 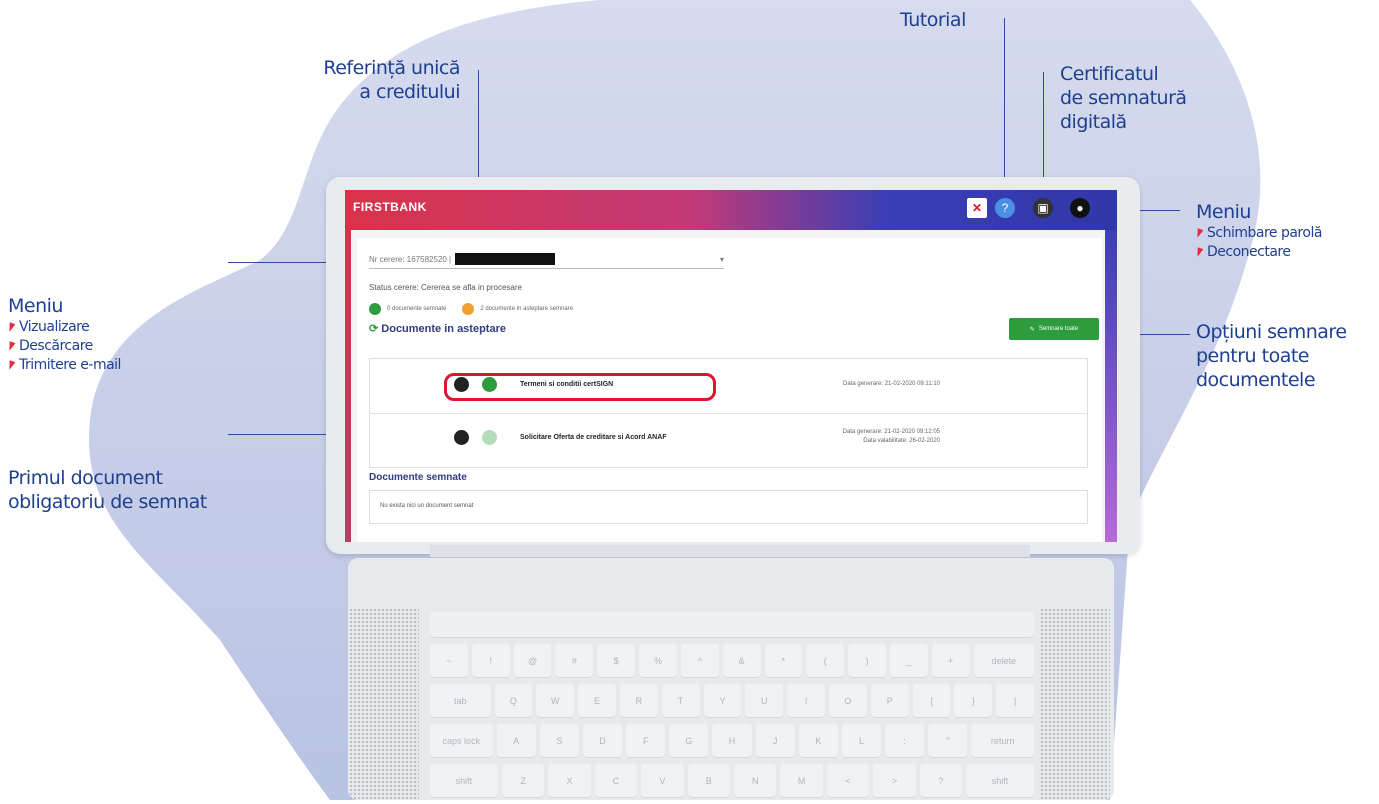 I want to click on certificate-line2: de semnatură, so click(x=1123, y=98).